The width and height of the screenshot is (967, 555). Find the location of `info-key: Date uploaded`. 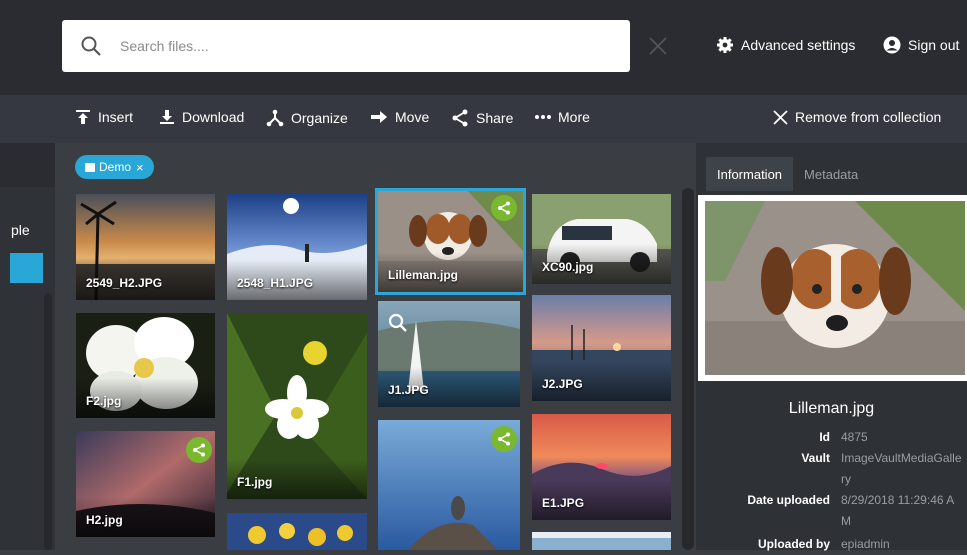

info-key: Date uploaded is located at coordinates (788, 500).